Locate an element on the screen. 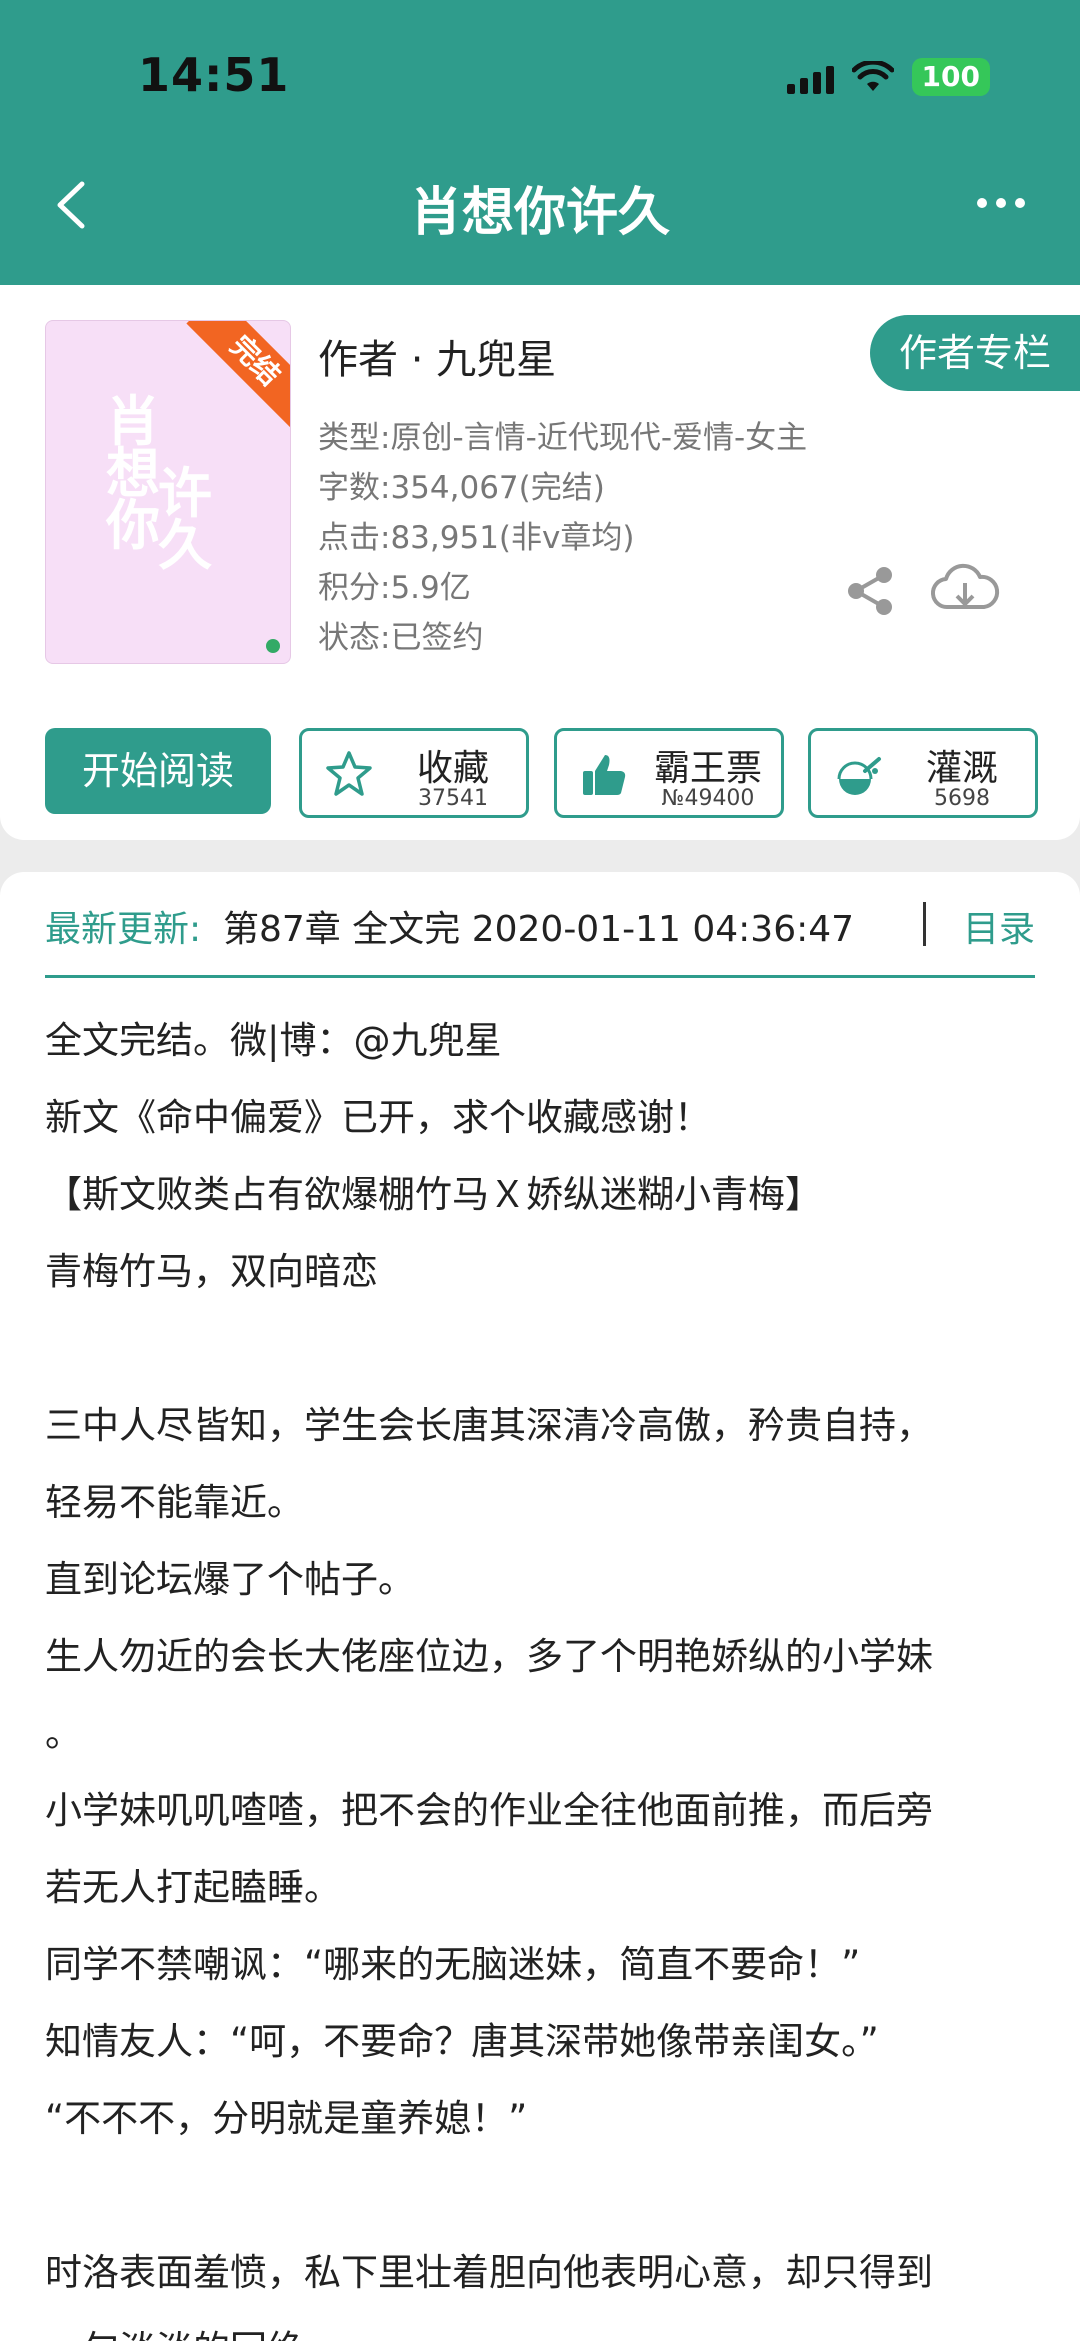 The height and width of the screenshot is (2341, 1080). start-reading-button: 开始阅读 is located at coordinates (158, 771).